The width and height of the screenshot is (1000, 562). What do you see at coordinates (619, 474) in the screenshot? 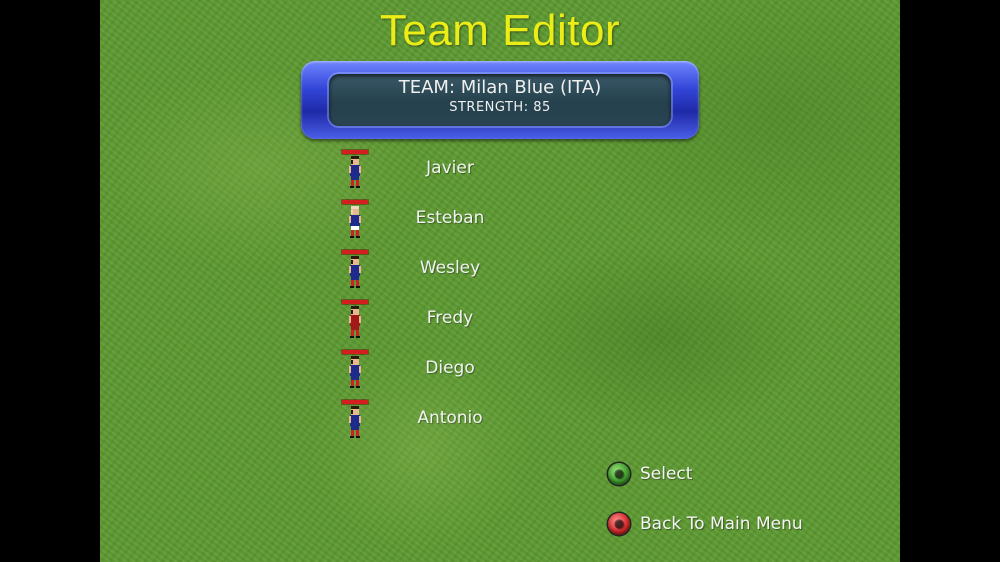
I see `green-button-icon: ●` at bounding box center [619, 474].